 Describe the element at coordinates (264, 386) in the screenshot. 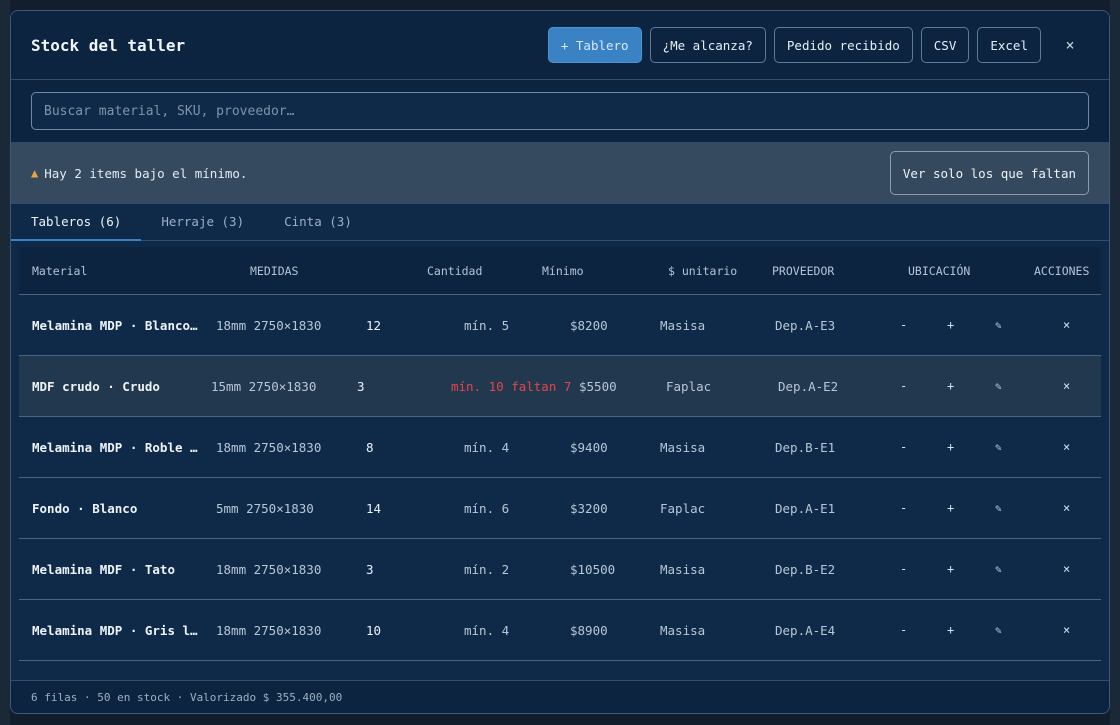

I see `medidas-cell: 15mm 2750×1830` at that location.